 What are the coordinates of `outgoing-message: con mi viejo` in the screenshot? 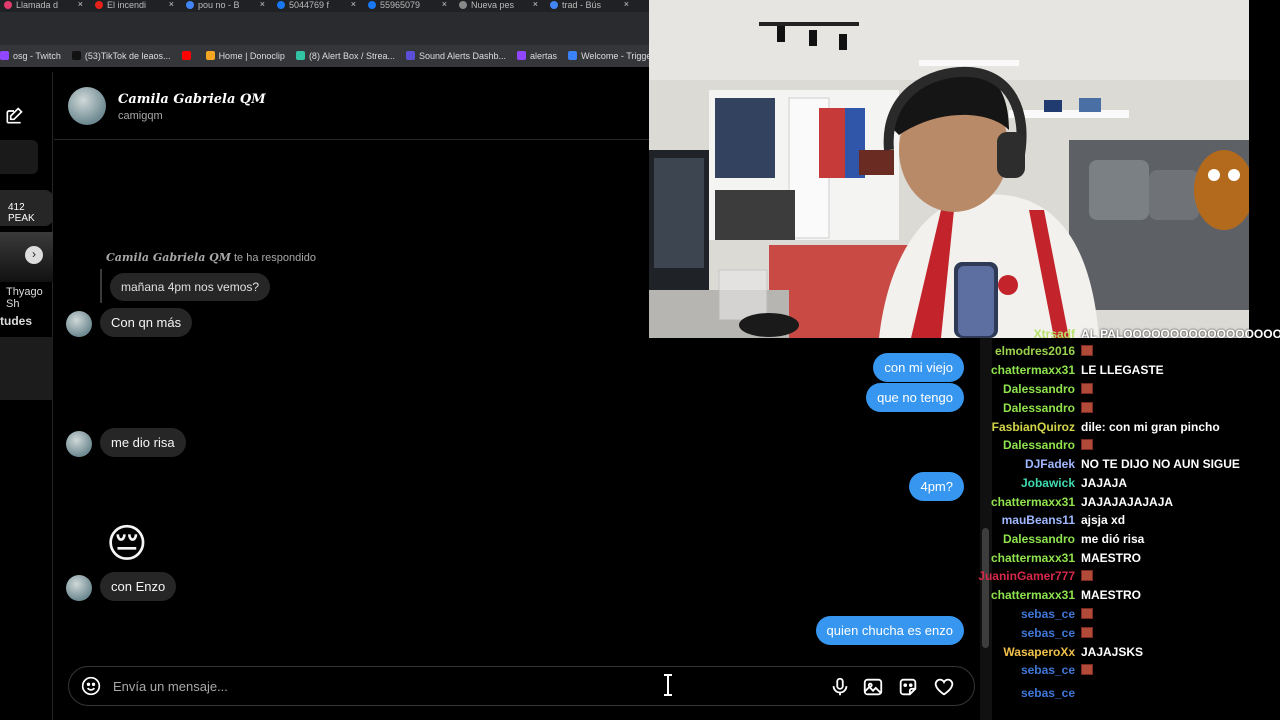 It's located at (918, 367).